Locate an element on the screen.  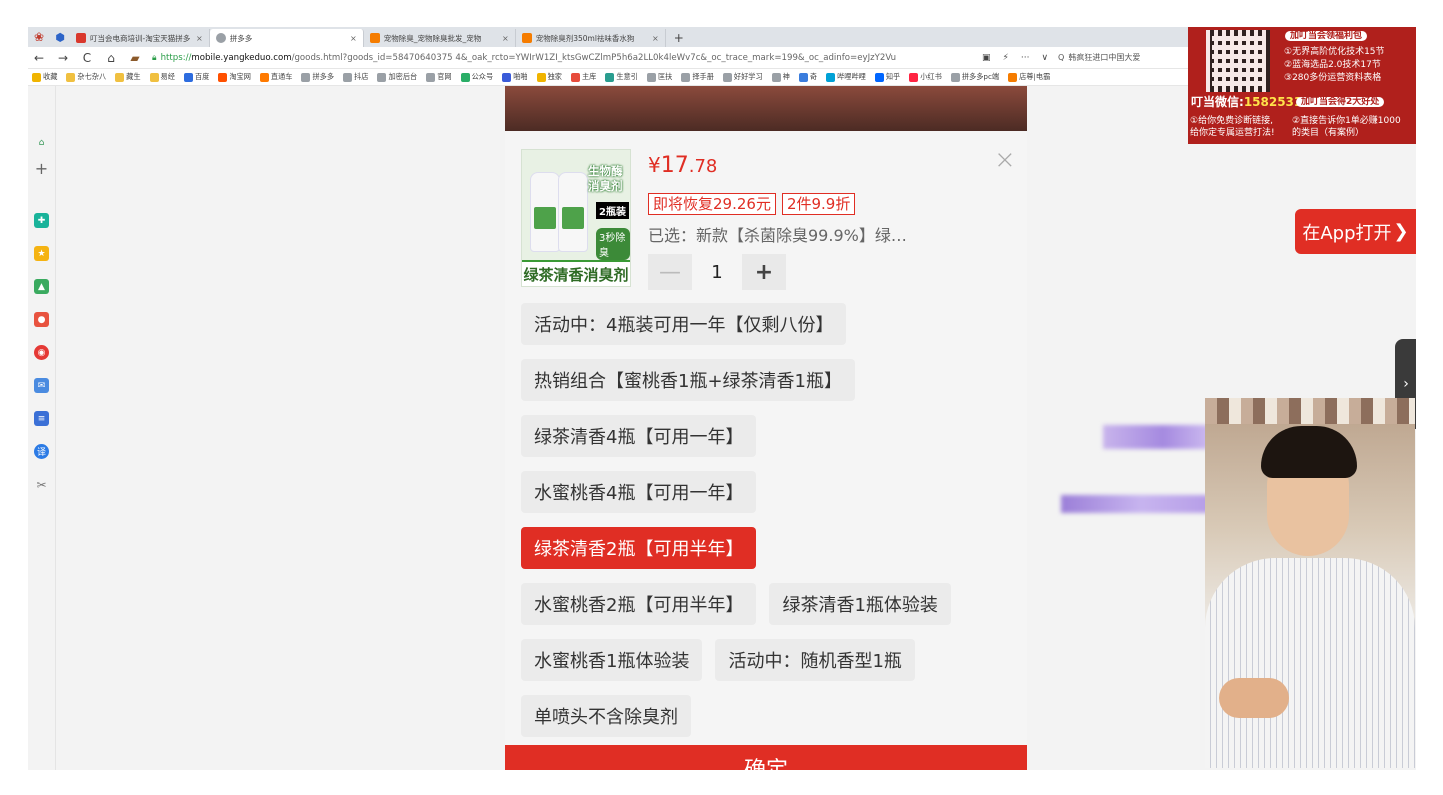
bookmark-label: 生意引 is located at coordinates (627, 76).